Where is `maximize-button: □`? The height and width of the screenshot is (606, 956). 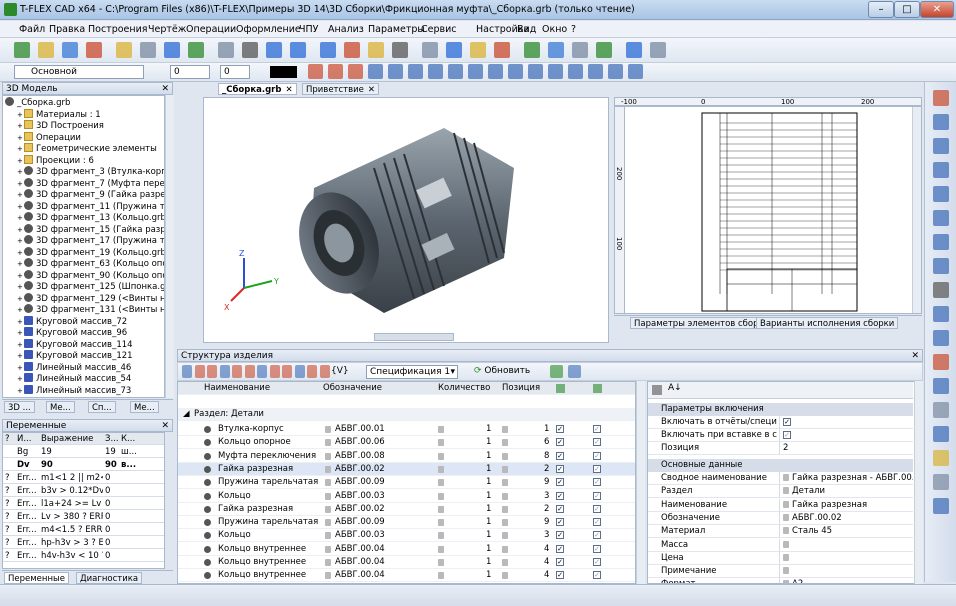
maximize-button: □ is located at coordinates (907, 9).